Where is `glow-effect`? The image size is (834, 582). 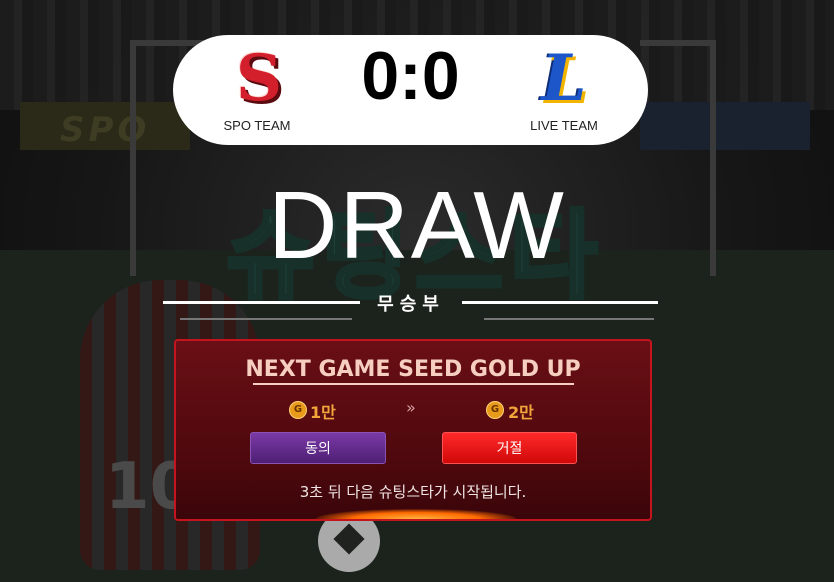
glow-effect is located at coordinates (416, 514).